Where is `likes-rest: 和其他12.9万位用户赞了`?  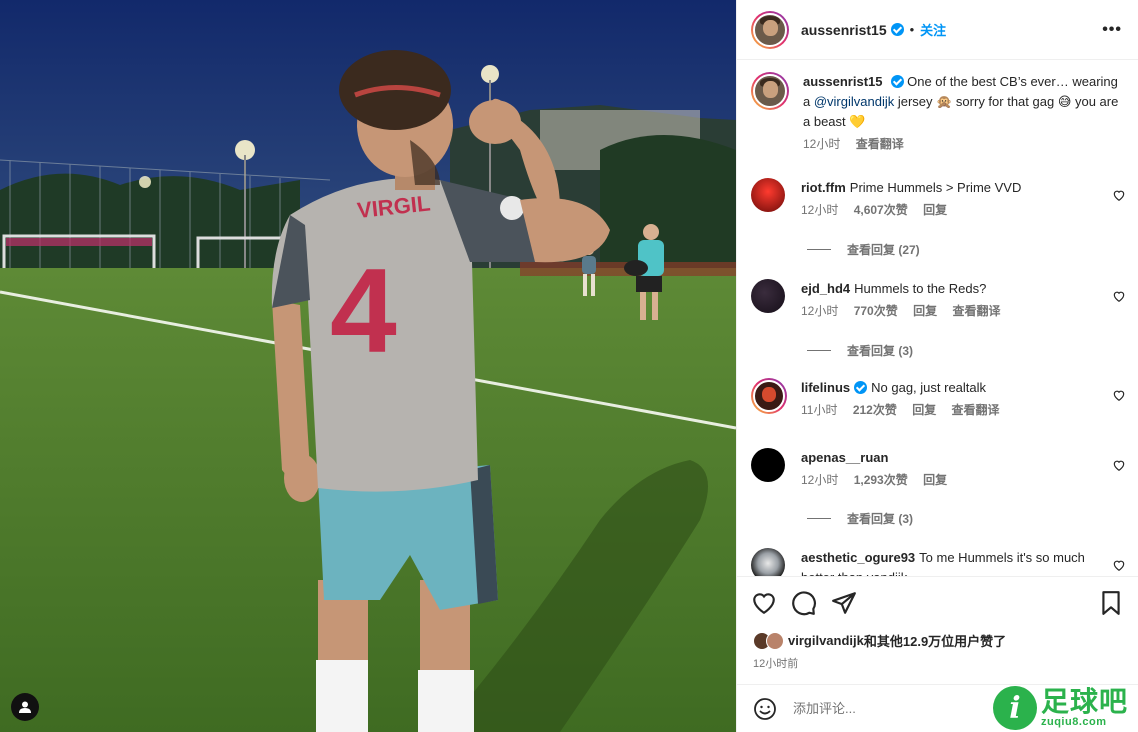
likes-rest: 和其他12.9万位用户赞了 is located at coordinates (935, 640).